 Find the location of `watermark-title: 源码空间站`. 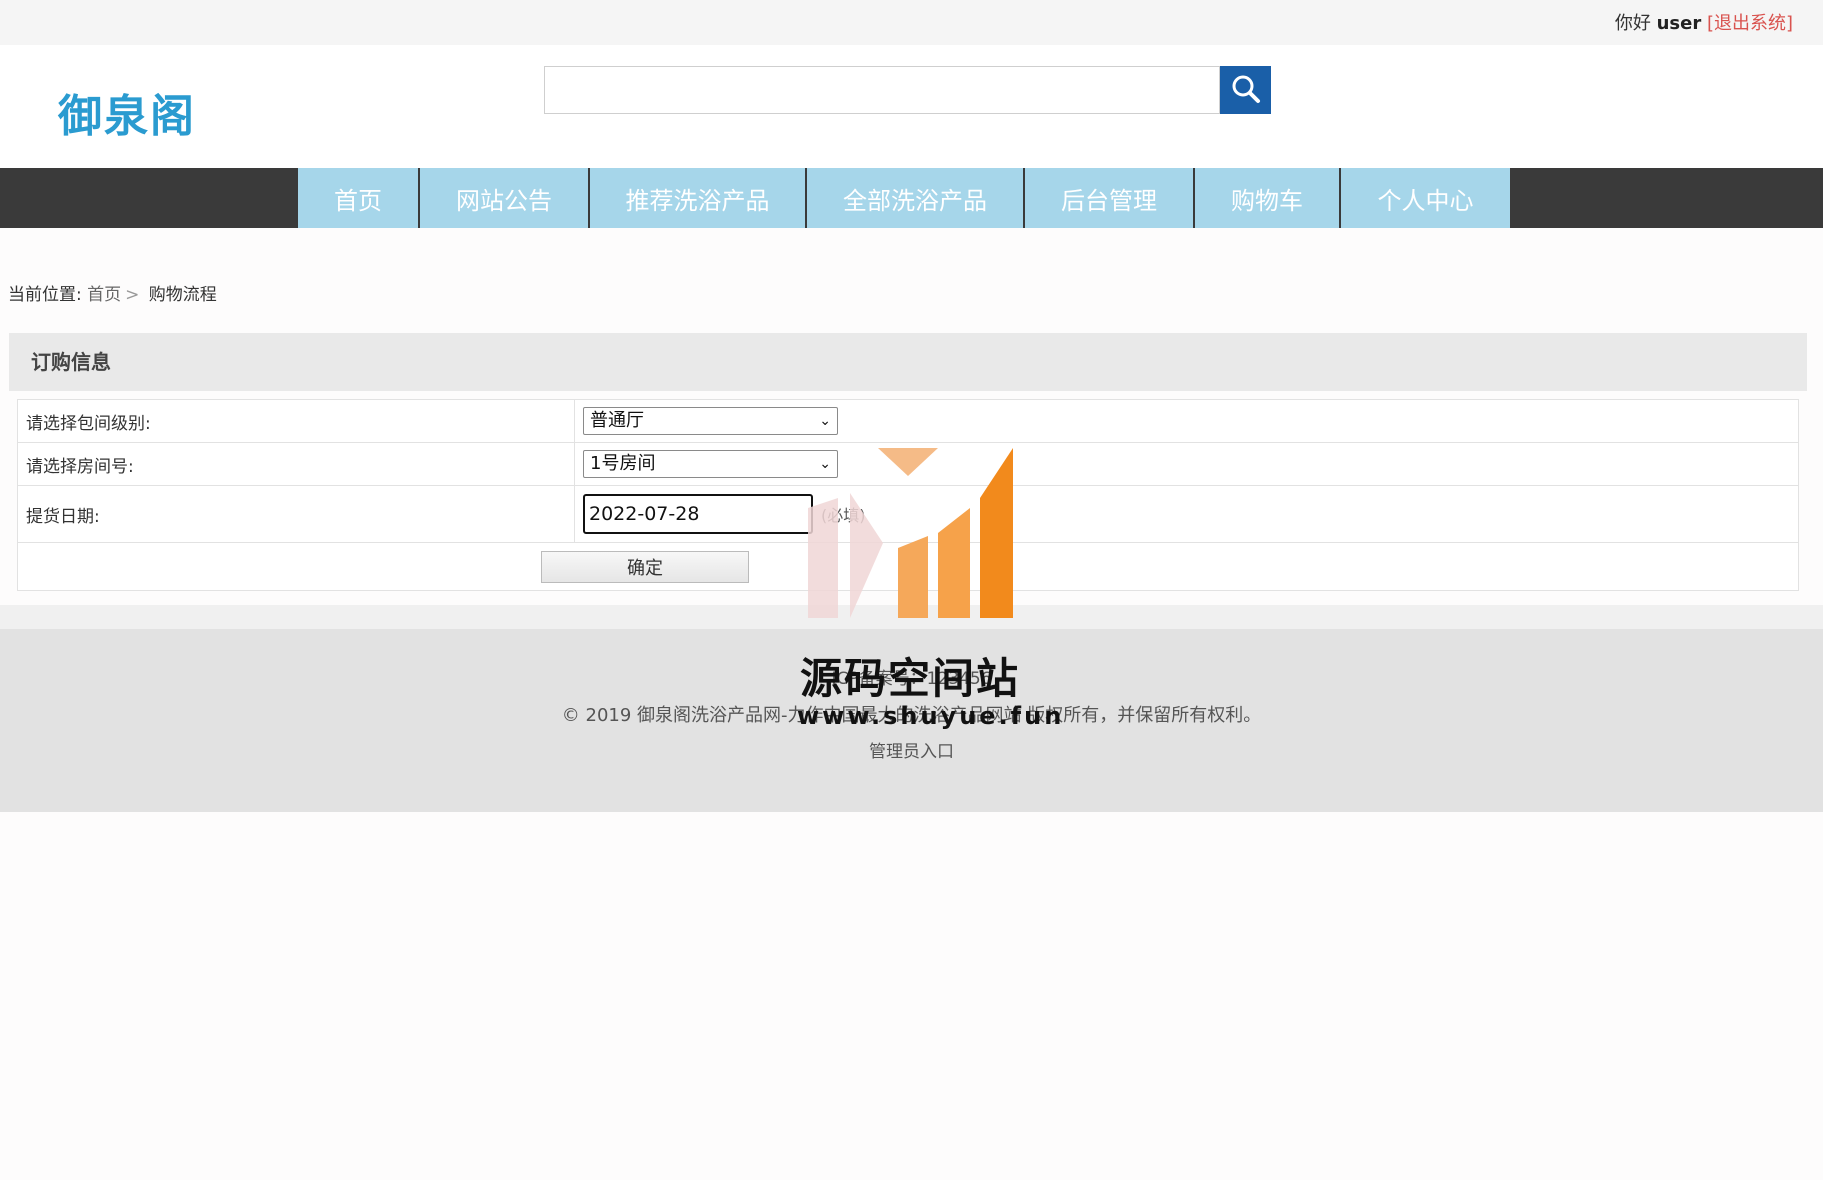

watermark-title: 源码空间站 is located at coordinates (910, 678).